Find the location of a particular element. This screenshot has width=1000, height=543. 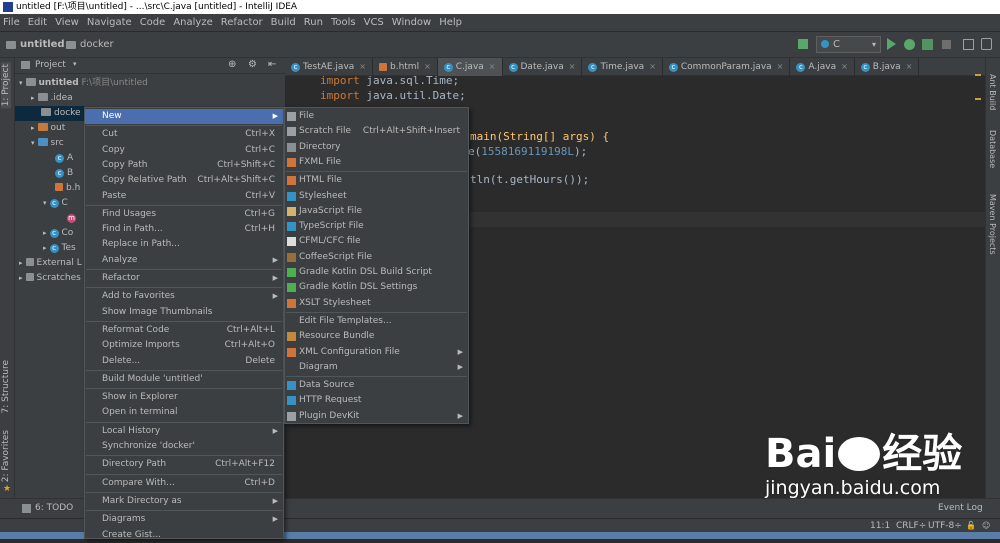

lock-icon: 🔓 is located at coordinates (971, 525).